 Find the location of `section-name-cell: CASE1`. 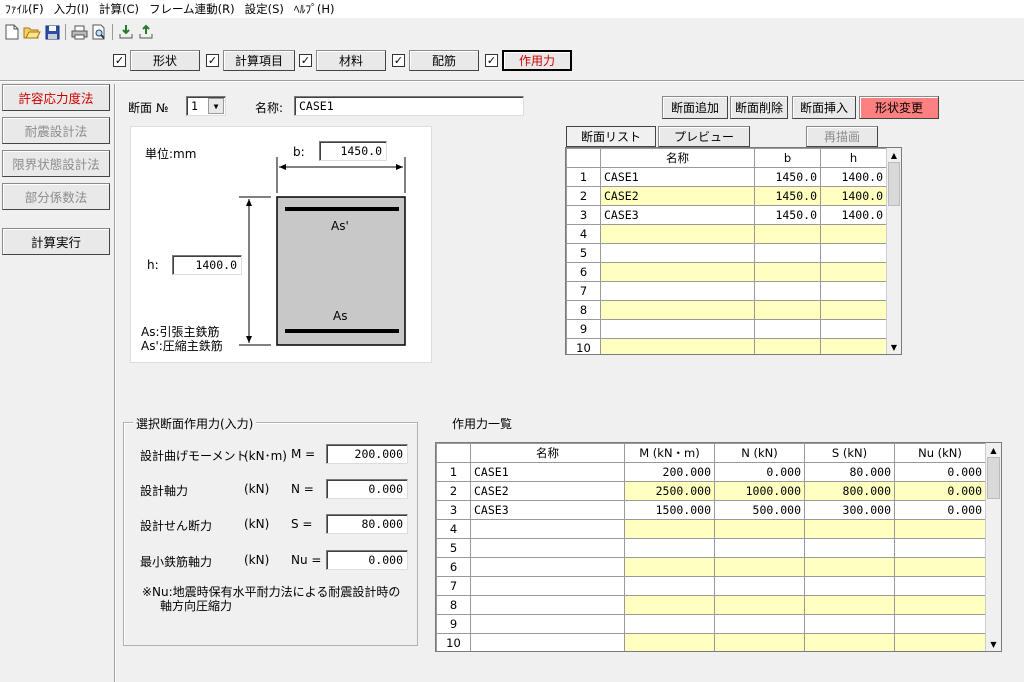

section-name-cell: CASE1 is located at coordinates (677, 177).